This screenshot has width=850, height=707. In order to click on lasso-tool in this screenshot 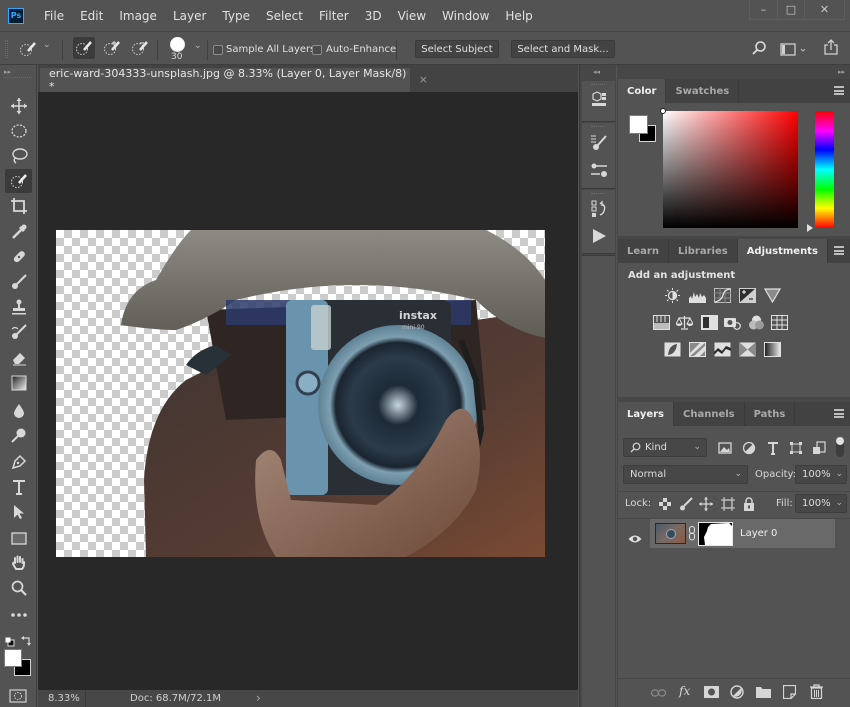, I will do `click(18, 156)`.